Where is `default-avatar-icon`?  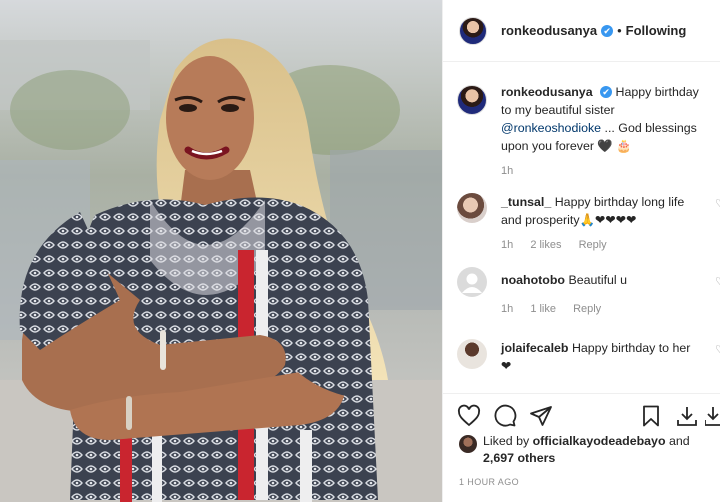 default-avatar-icon is located at coordinates (472, 282).